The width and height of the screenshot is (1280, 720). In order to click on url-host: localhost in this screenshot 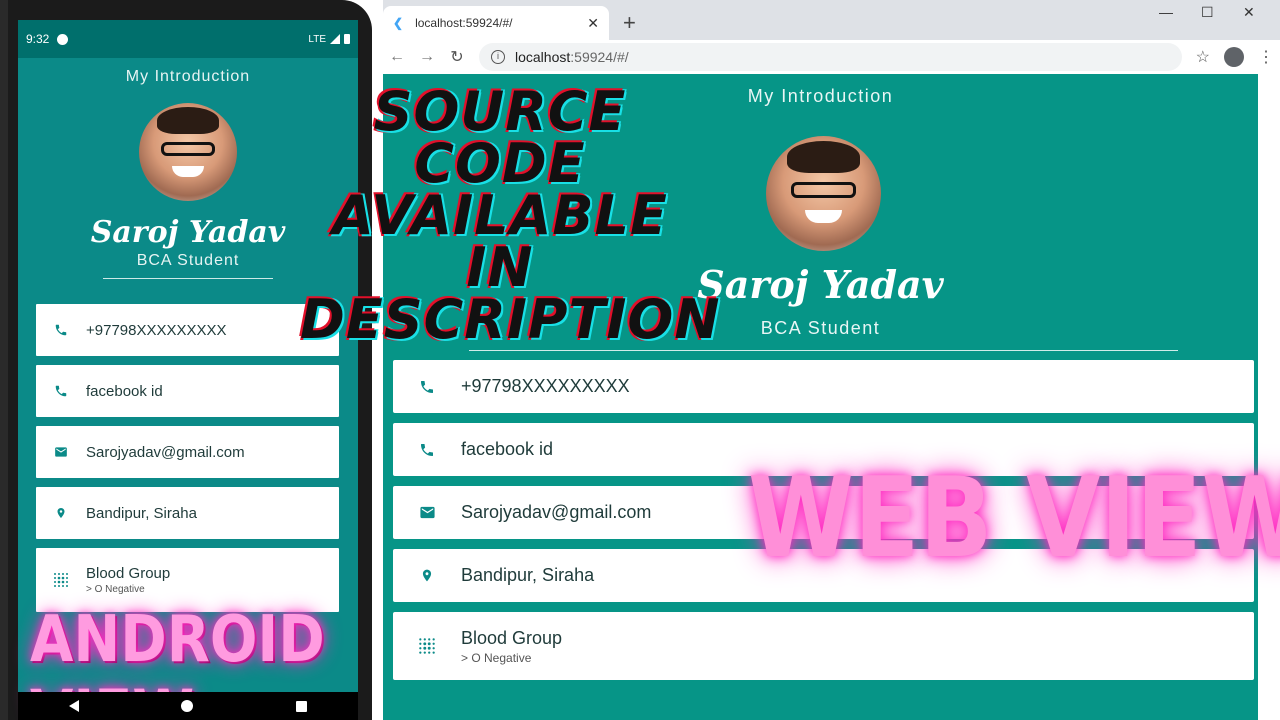, I will do `click(543, 57)`.